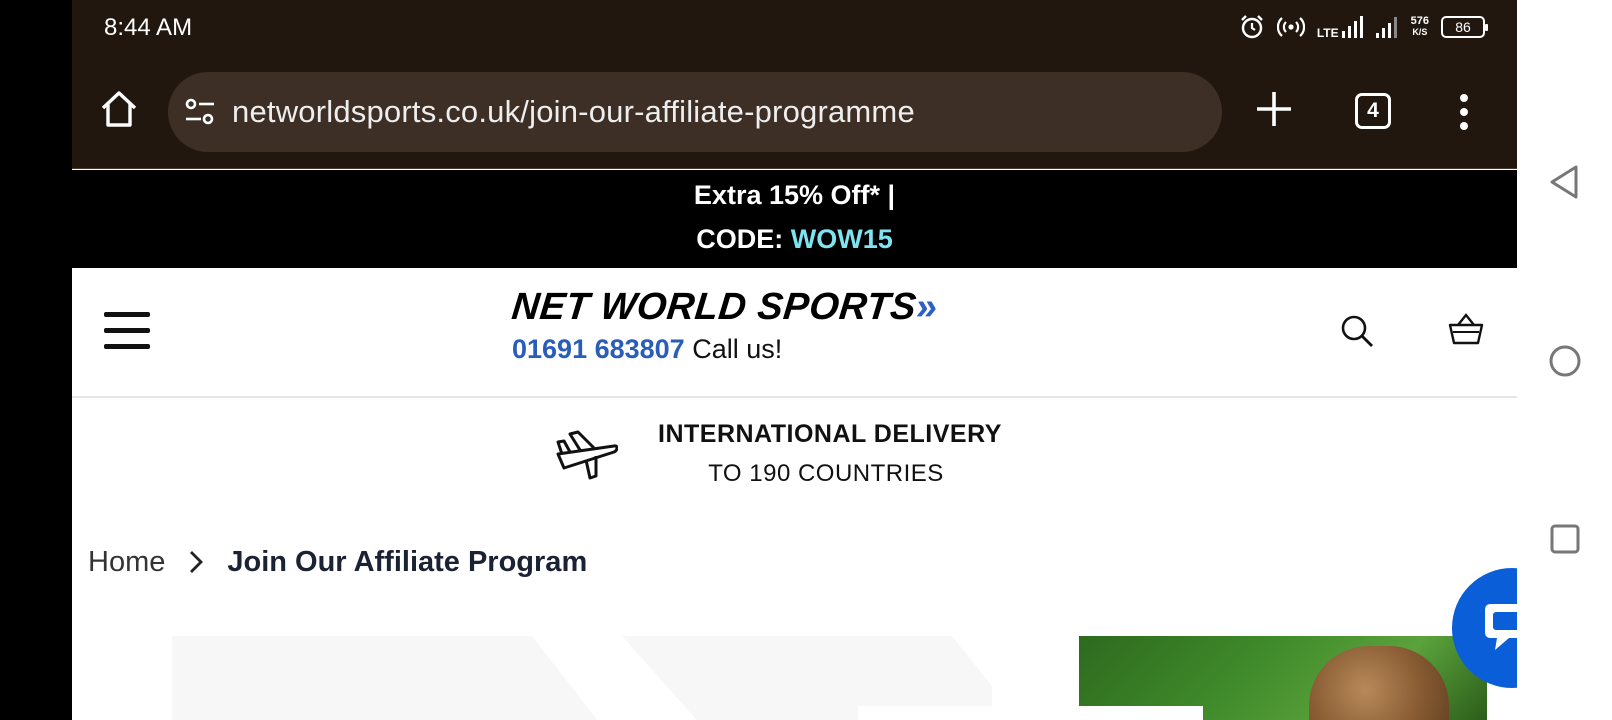 The height and width of the screenshot is (720, 1612). Describe the element at coordinates (126, 562) in the screenshot. I see `breadcrumb-home: Home` at that location.